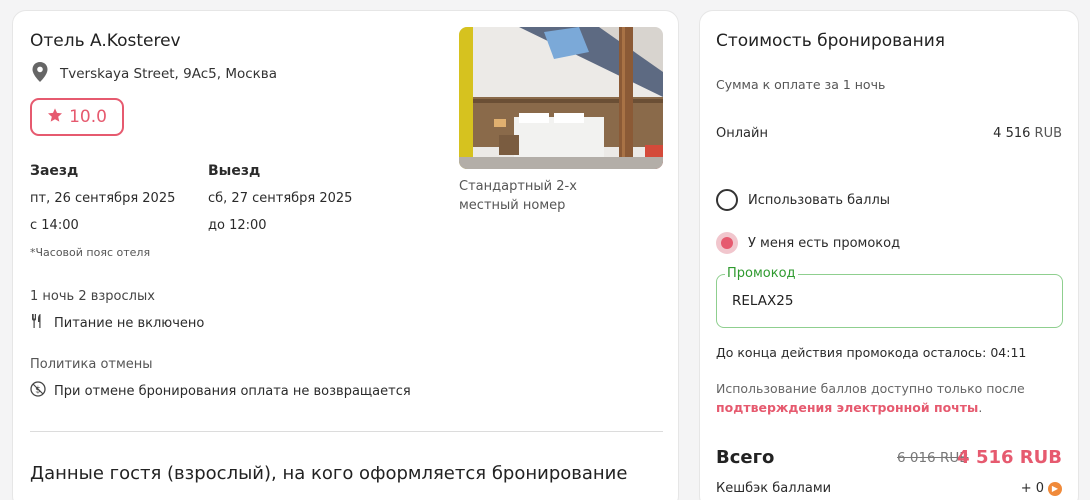  Describe the element at coordinates (774, 488) in the screenshot. I see `cashback-label: Кешбэк баллами` at that location.